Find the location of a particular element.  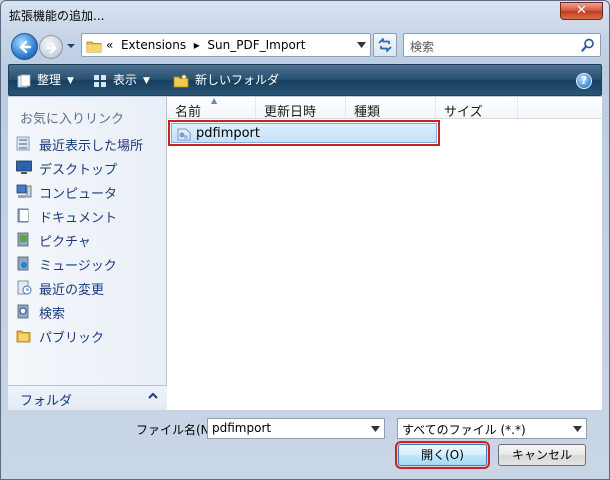

public-folder-icon is located at coordinates (23, 336).